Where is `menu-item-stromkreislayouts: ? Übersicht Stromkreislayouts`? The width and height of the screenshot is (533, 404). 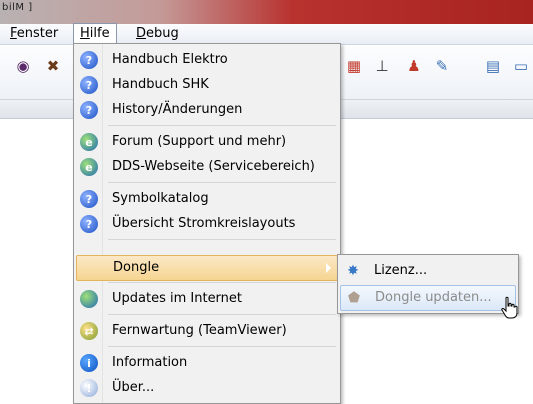
menu-item-stromkreislayouts: ? Übersicht Stromkreislayouts is located at coordinates (207, 224).